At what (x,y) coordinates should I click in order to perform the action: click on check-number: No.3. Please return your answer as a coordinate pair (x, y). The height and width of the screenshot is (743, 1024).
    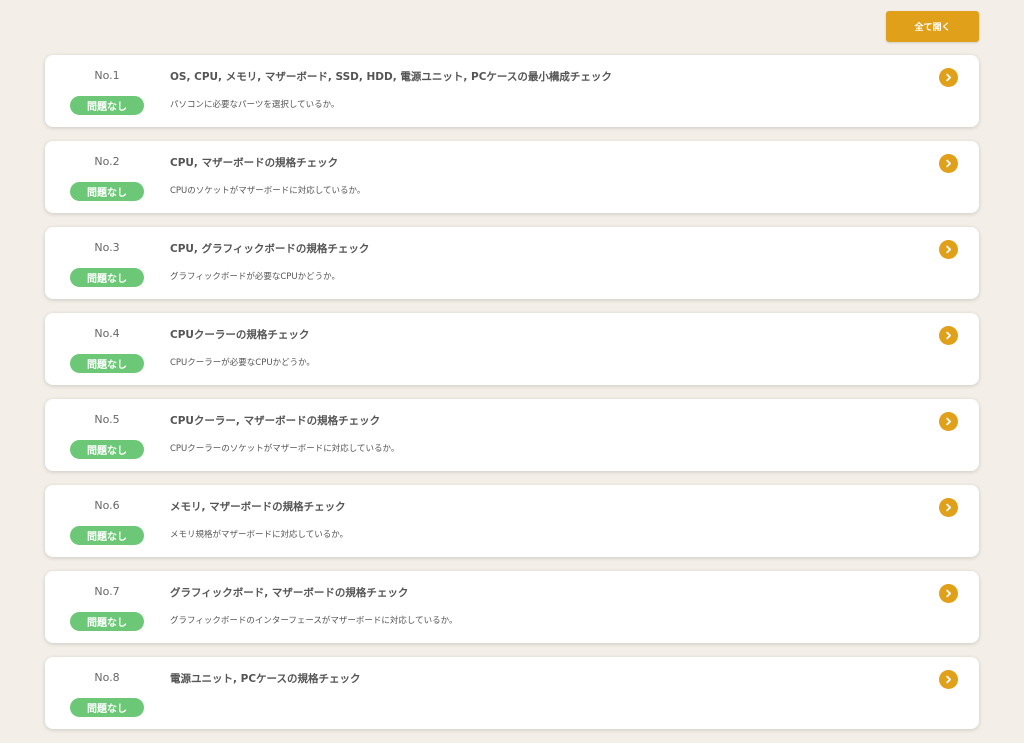
    Looking at the image, I should click on (107, 247).